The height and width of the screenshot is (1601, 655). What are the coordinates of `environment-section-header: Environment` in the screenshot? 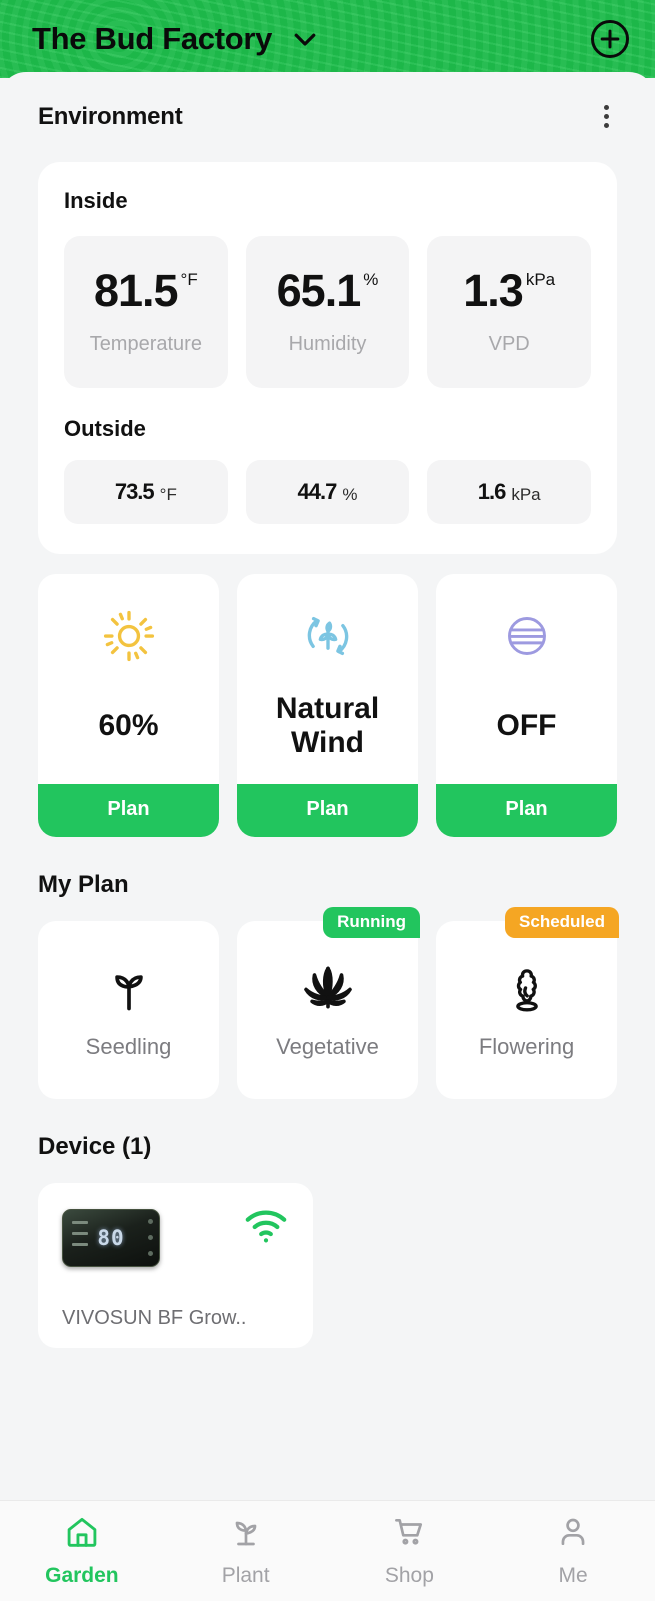 It's located at (327, 103).